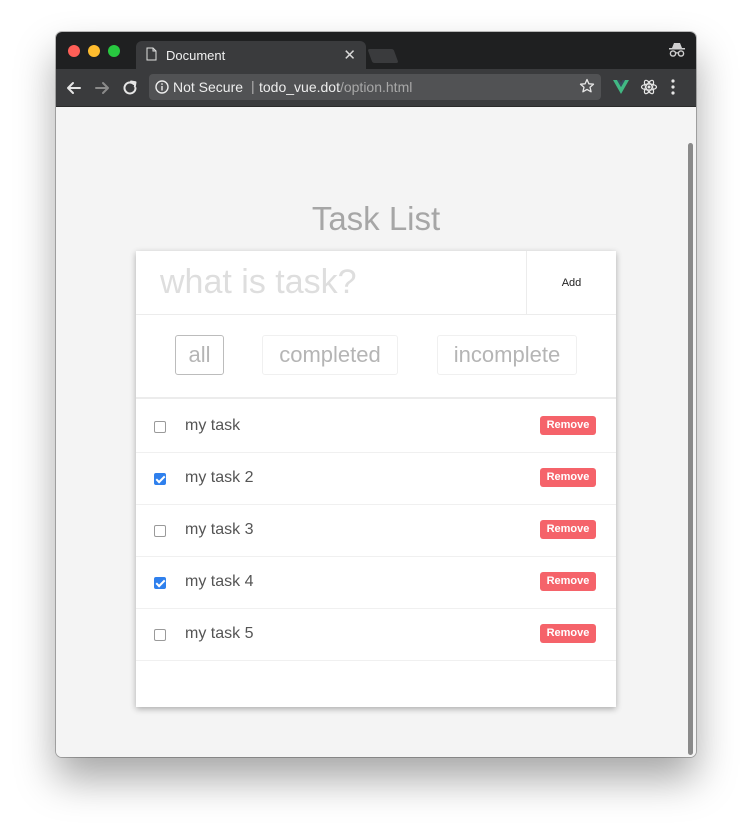  I want to click on close-icon: ✕, so click(349, 55).